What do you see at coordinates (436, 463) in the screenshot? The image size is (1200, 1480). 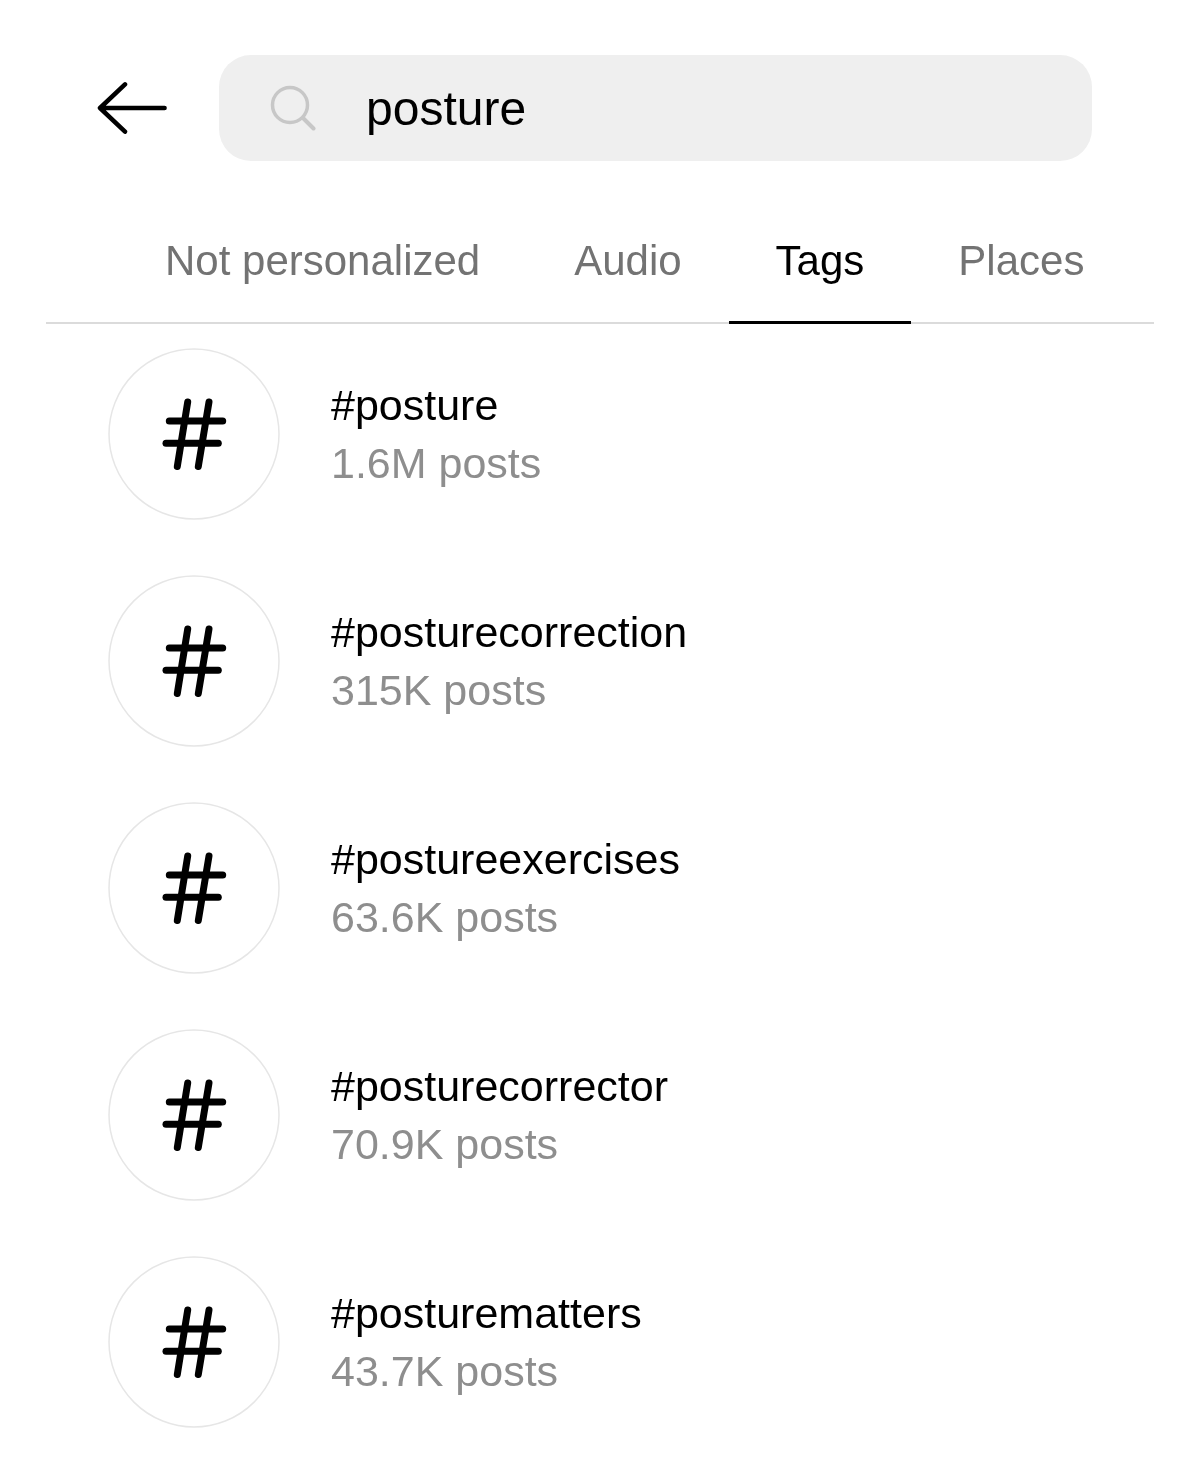 I see `post-count: 1.6M posts` at bounding box center [436, 463].